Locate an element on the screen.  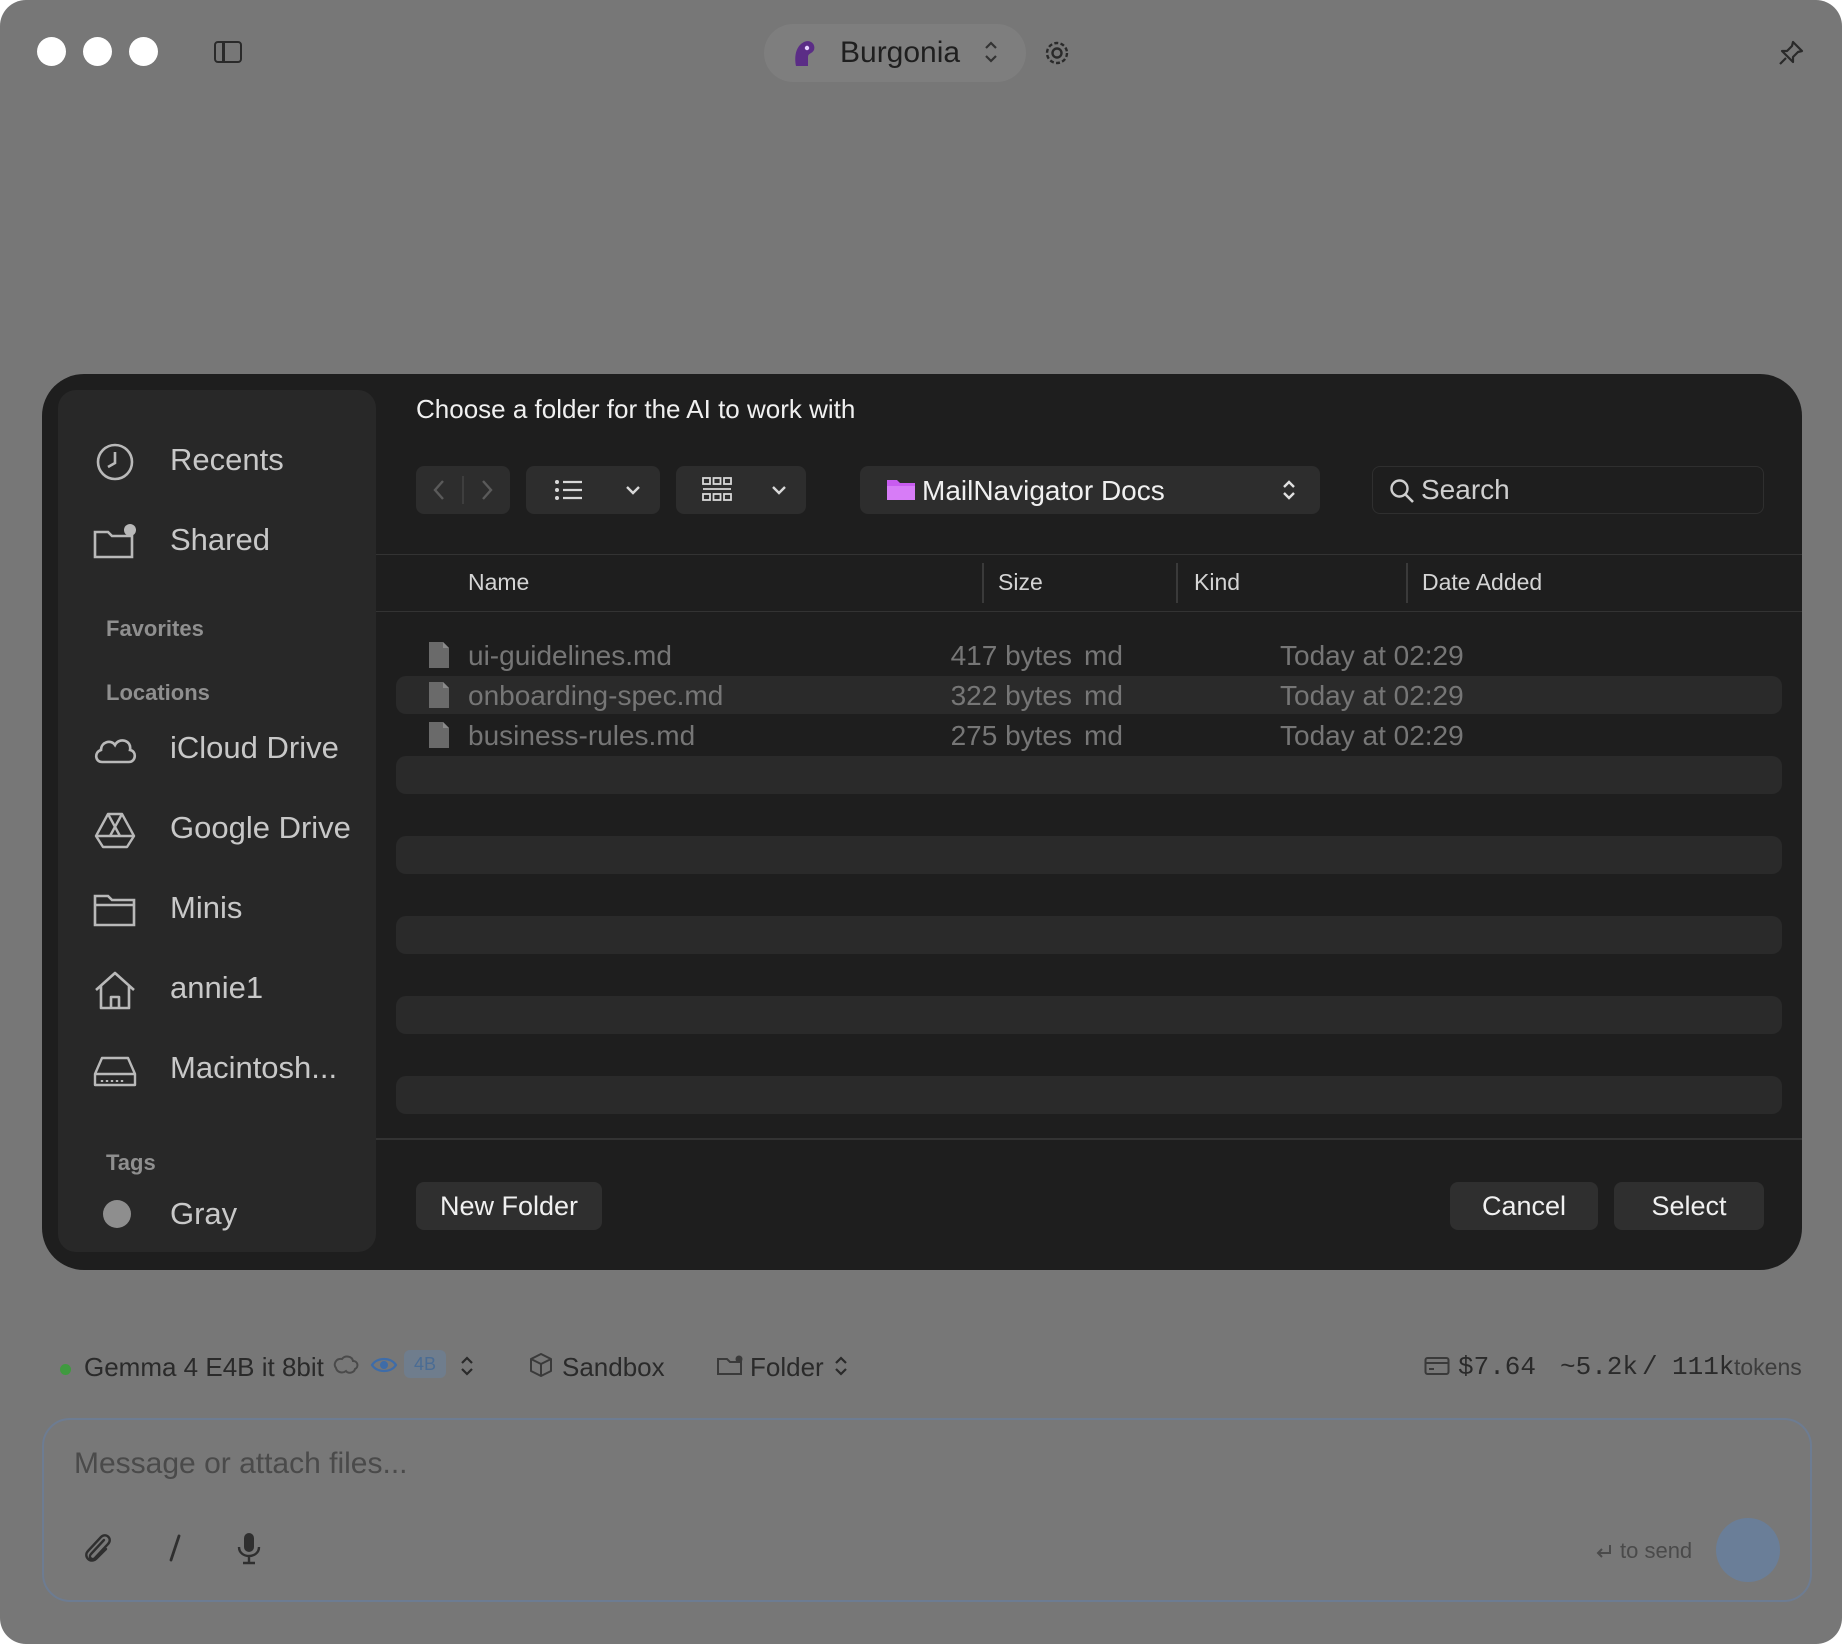
send-button is located at coordinates (1748, 1550).